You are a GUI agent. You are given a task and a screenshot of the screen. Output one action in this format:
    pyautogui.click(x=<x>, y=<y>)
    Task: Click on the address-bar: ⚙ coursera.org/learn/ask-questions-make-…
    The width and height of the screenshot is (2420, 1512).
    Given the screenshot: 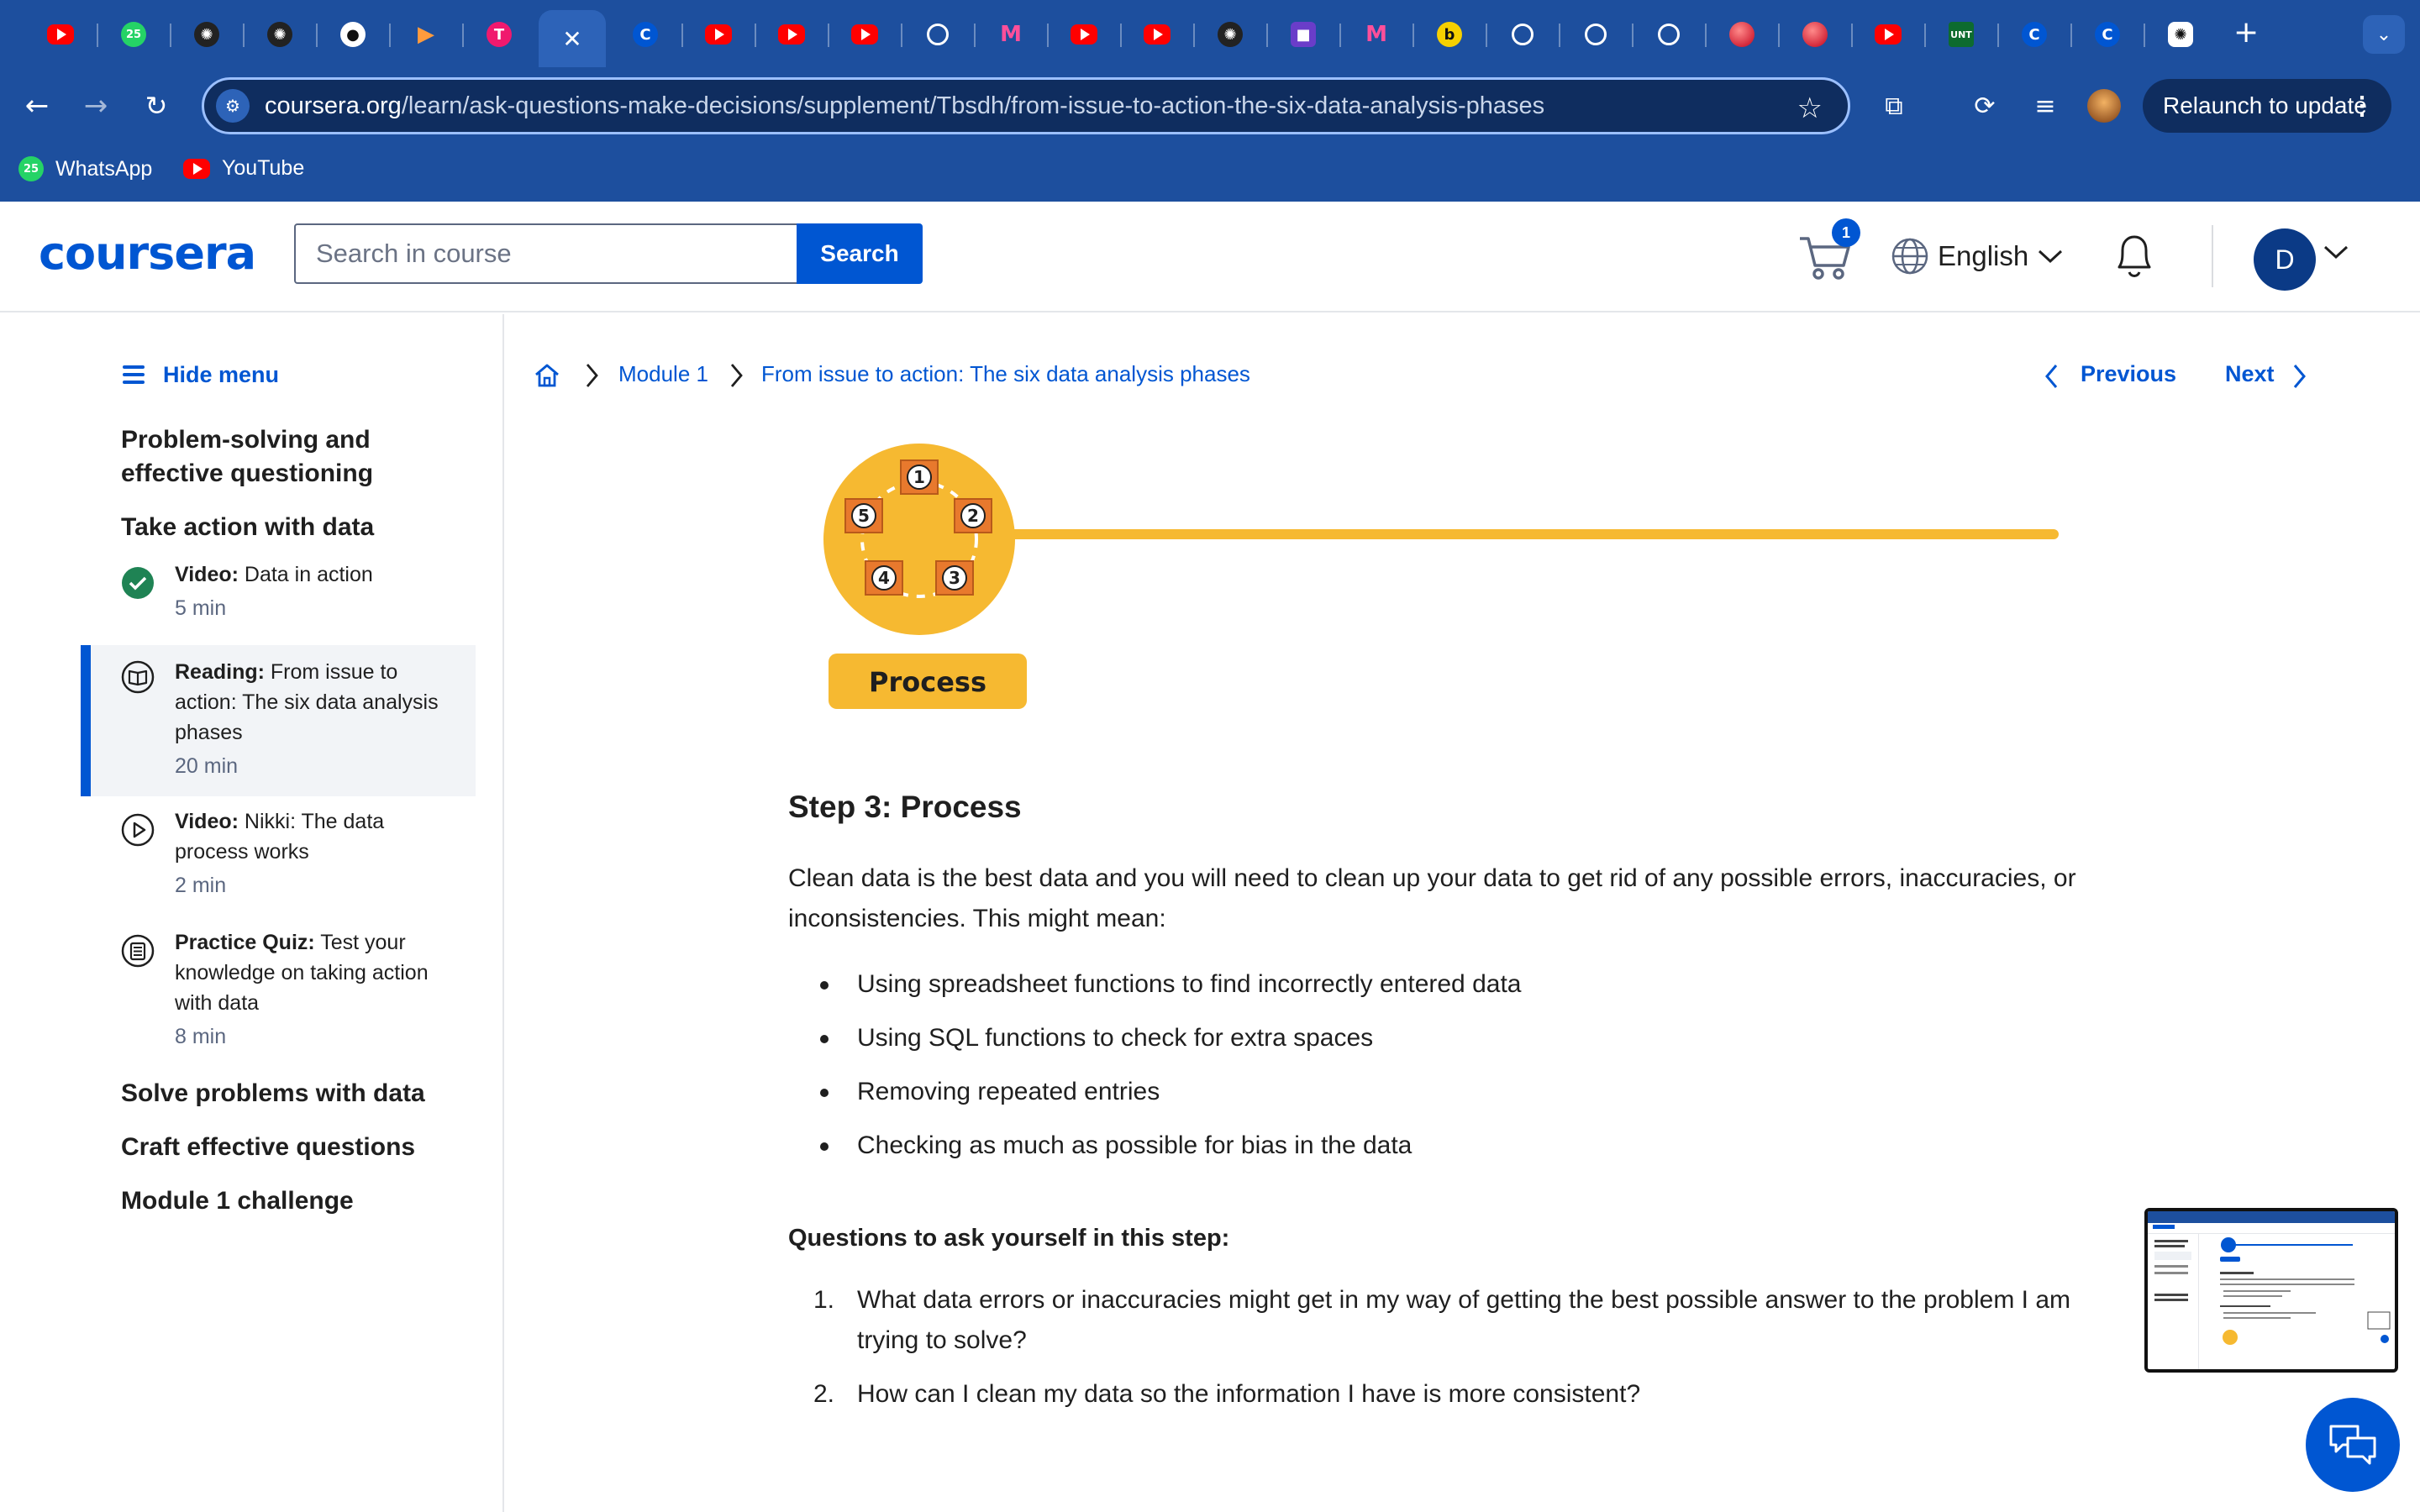 What is the action you would take?
    pyautogui.click(x=1026, y=105)
    